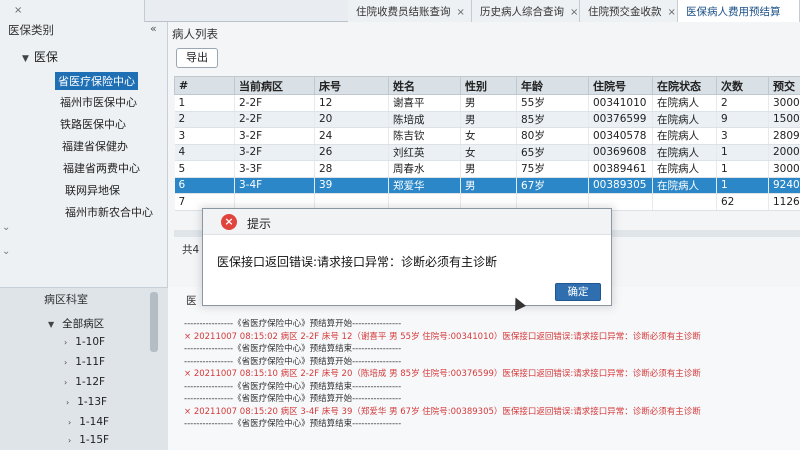 The height and width of the screenshot is (450, 800). I want to click on sidebar-group-insurance: ▼ 医保, so click(40, 56).